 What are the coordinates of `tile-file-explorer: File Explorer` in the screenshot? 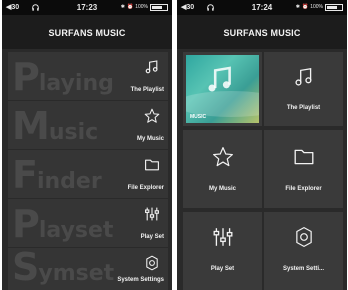 It's located at (303, 169).